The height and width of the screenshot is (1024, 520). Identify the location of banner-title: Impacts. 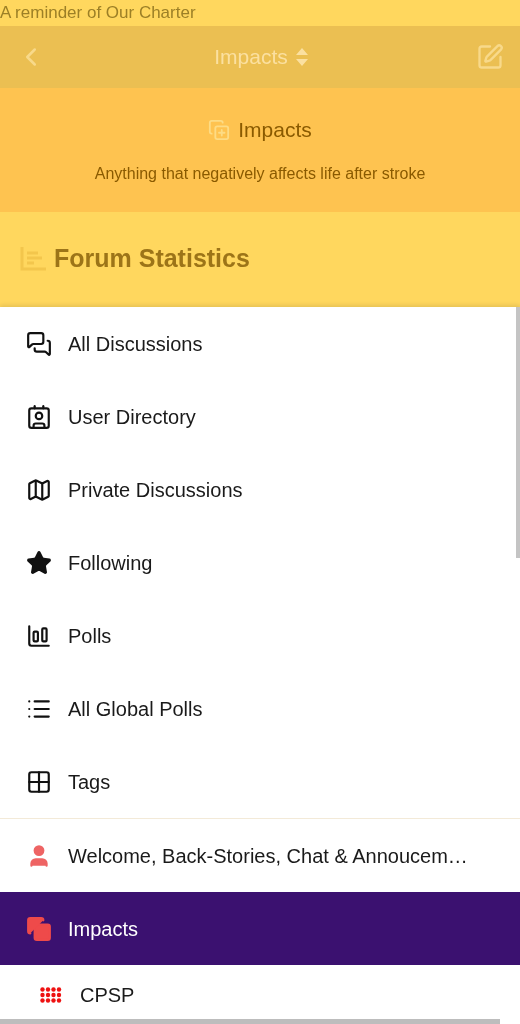
(275, 130).